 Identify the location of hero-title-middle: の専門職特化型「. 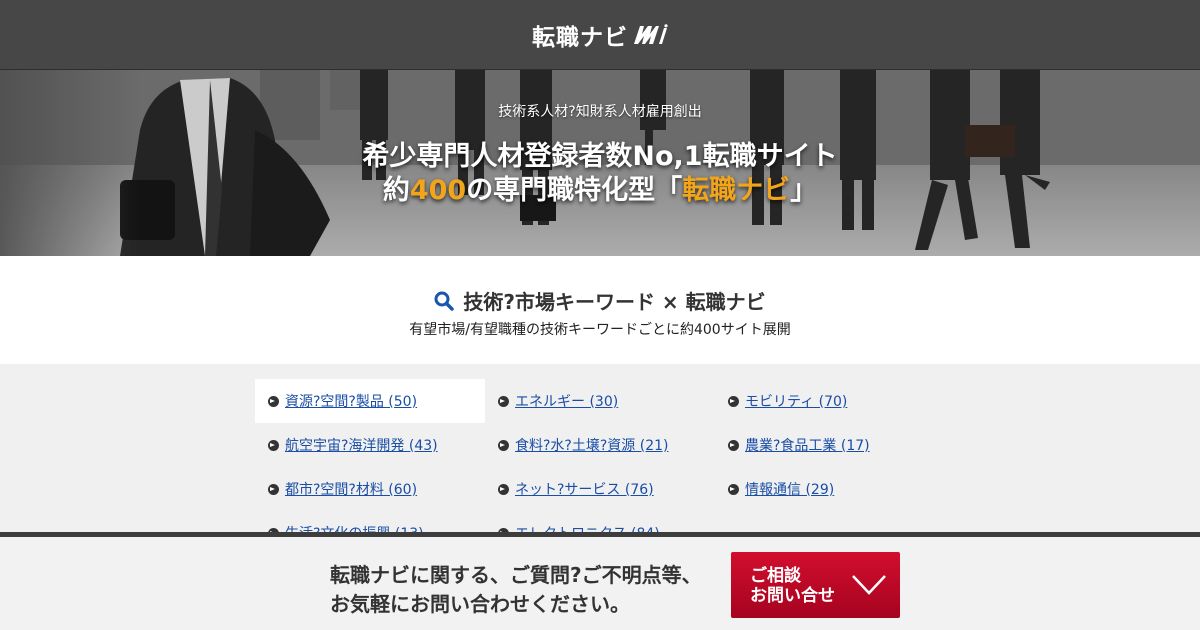
(574, 190).